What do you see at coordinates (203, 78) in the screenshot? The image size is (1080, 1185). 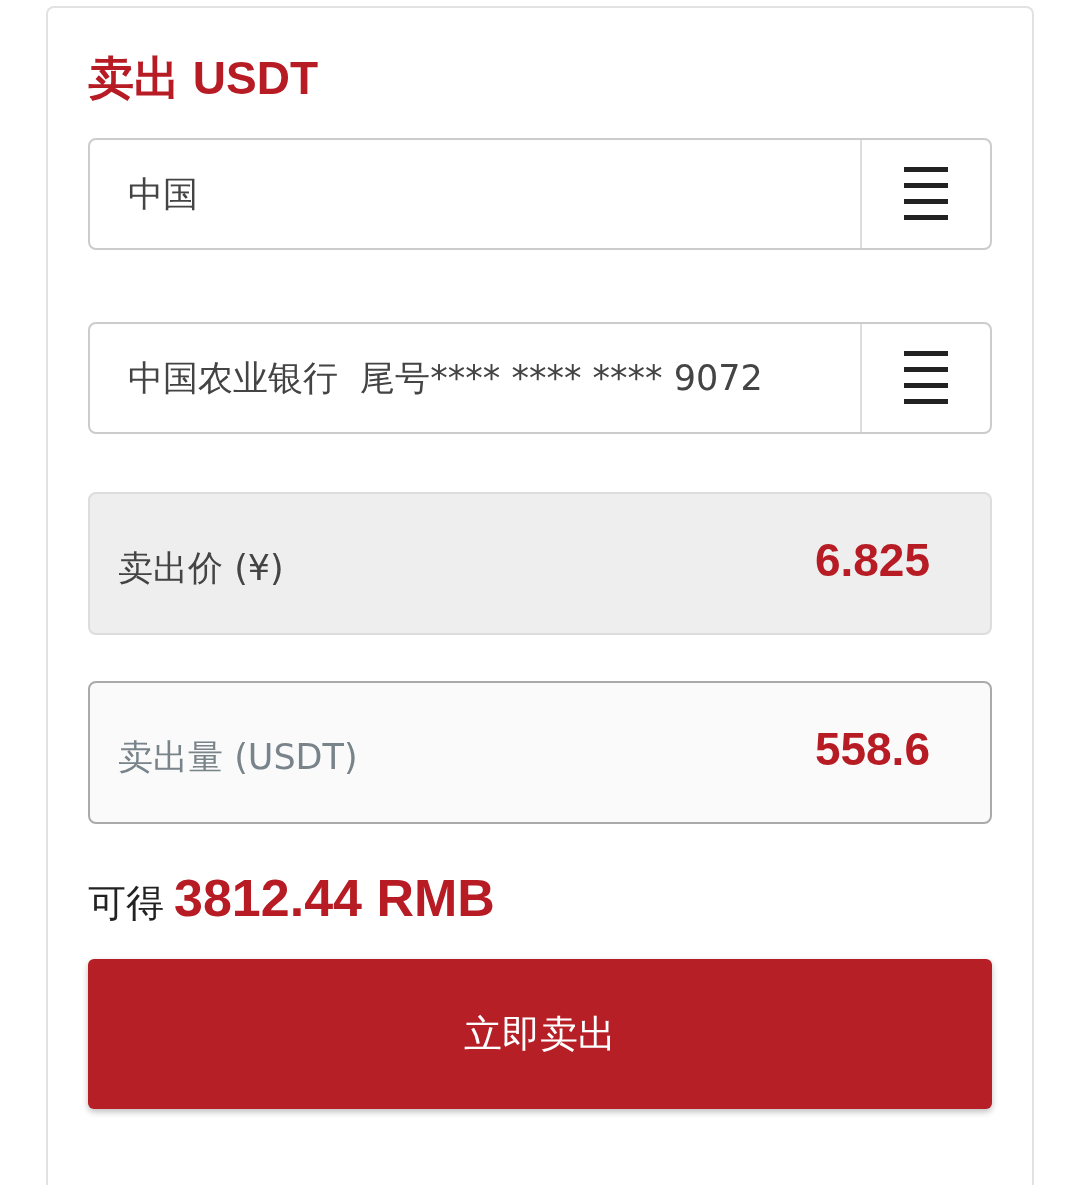 I see `page-title: 卖出 USDT` at bounding box center [203, 78].